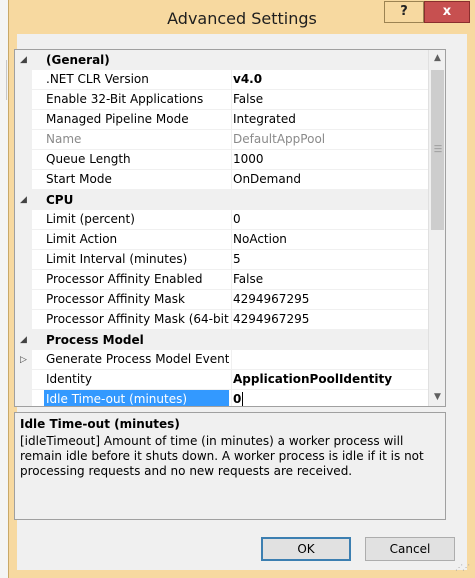 This screenshot has width=475, height=578. I want to click on property-value: Integrated, so click(328, 119).